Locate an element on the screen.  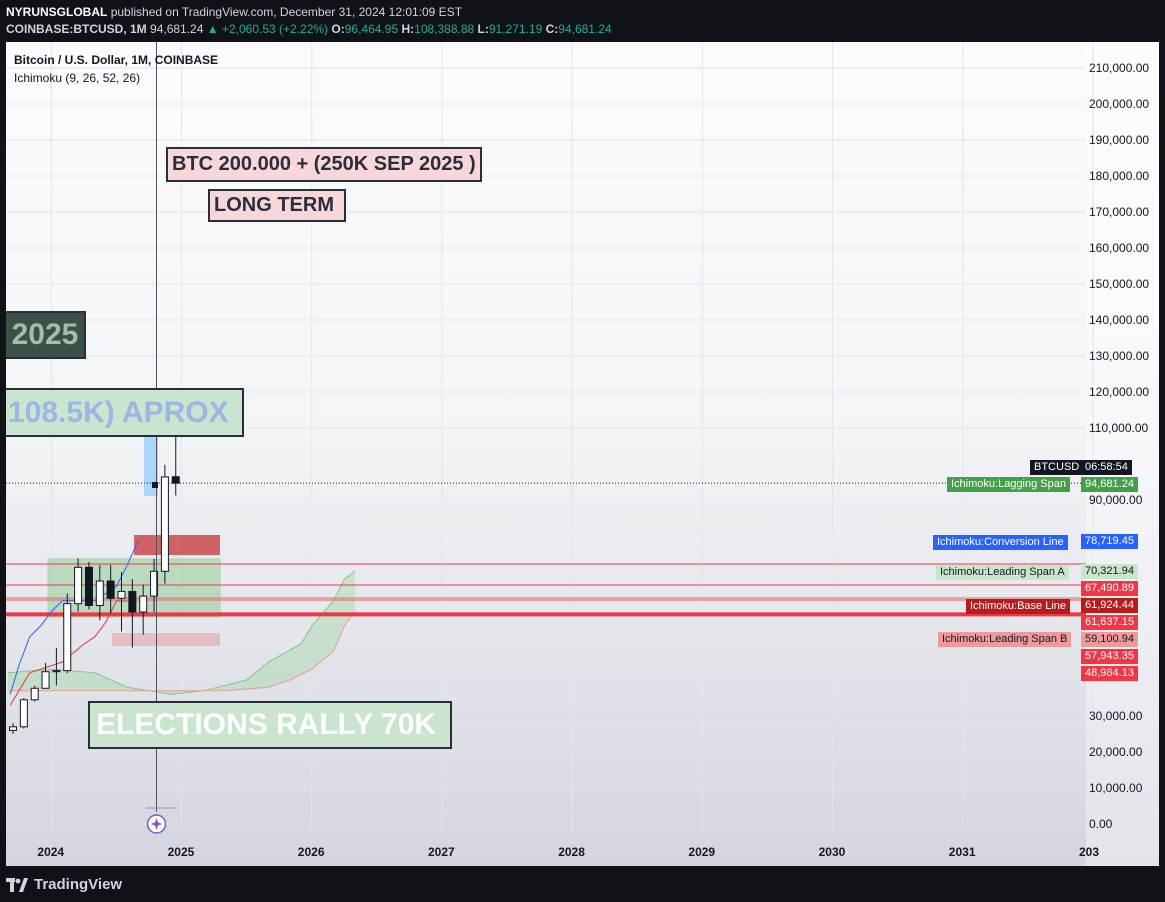
time-tick-label: 2024 is located at coordinates (51, 852).